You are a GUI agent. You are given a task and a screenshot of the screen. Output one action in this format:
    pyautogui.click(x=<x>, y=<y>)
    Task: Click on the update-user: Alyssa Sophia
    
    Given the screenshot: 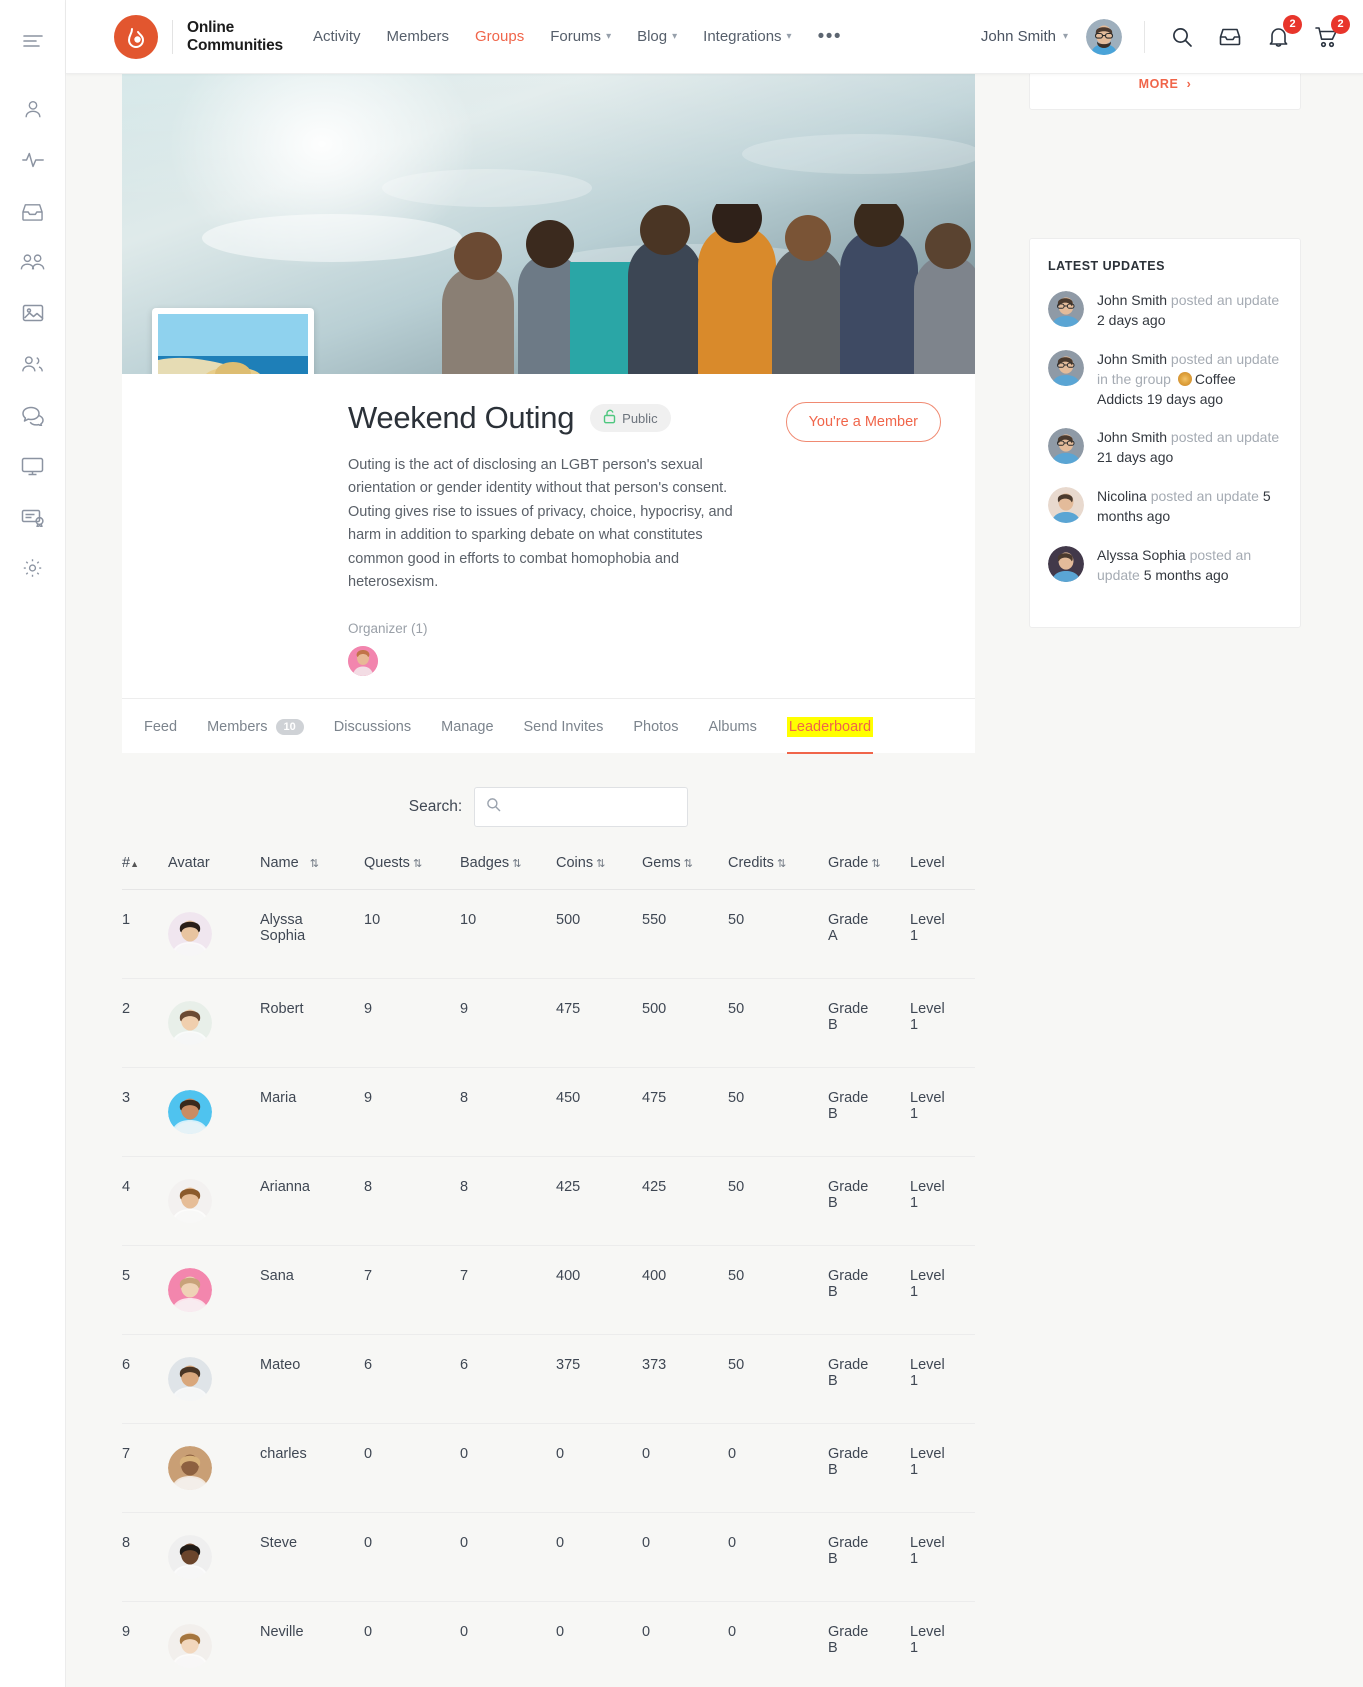 What is the action you would take?
    pyautogui.click(x=1141, y=555)
    